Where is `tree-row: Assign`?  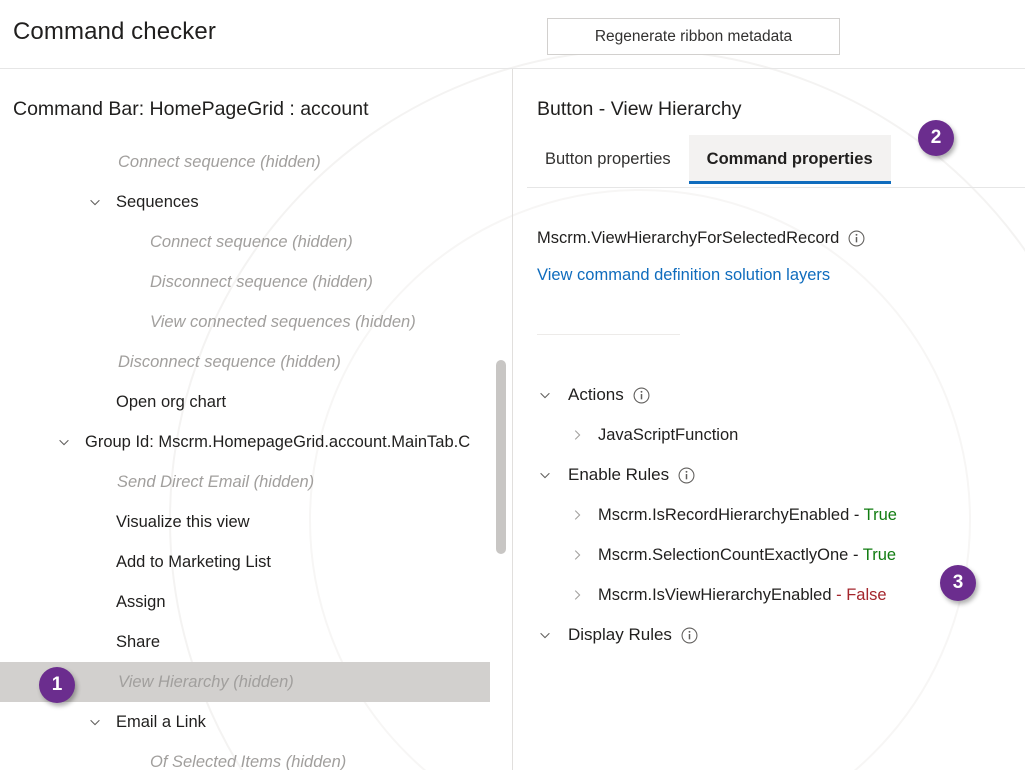 tree-row: Assign is located at coordinates (256, 602).